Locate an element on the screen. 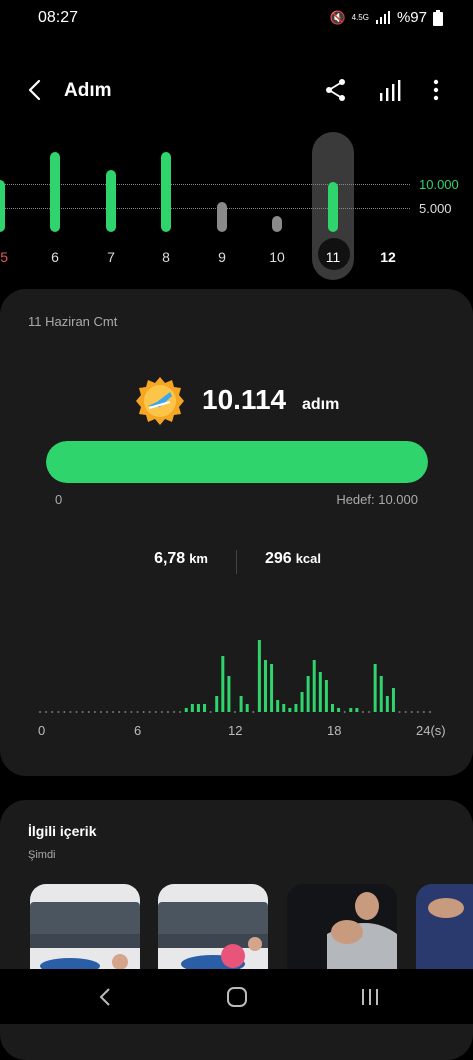  day-label-7: 7 is located at coordinates (111, 257).